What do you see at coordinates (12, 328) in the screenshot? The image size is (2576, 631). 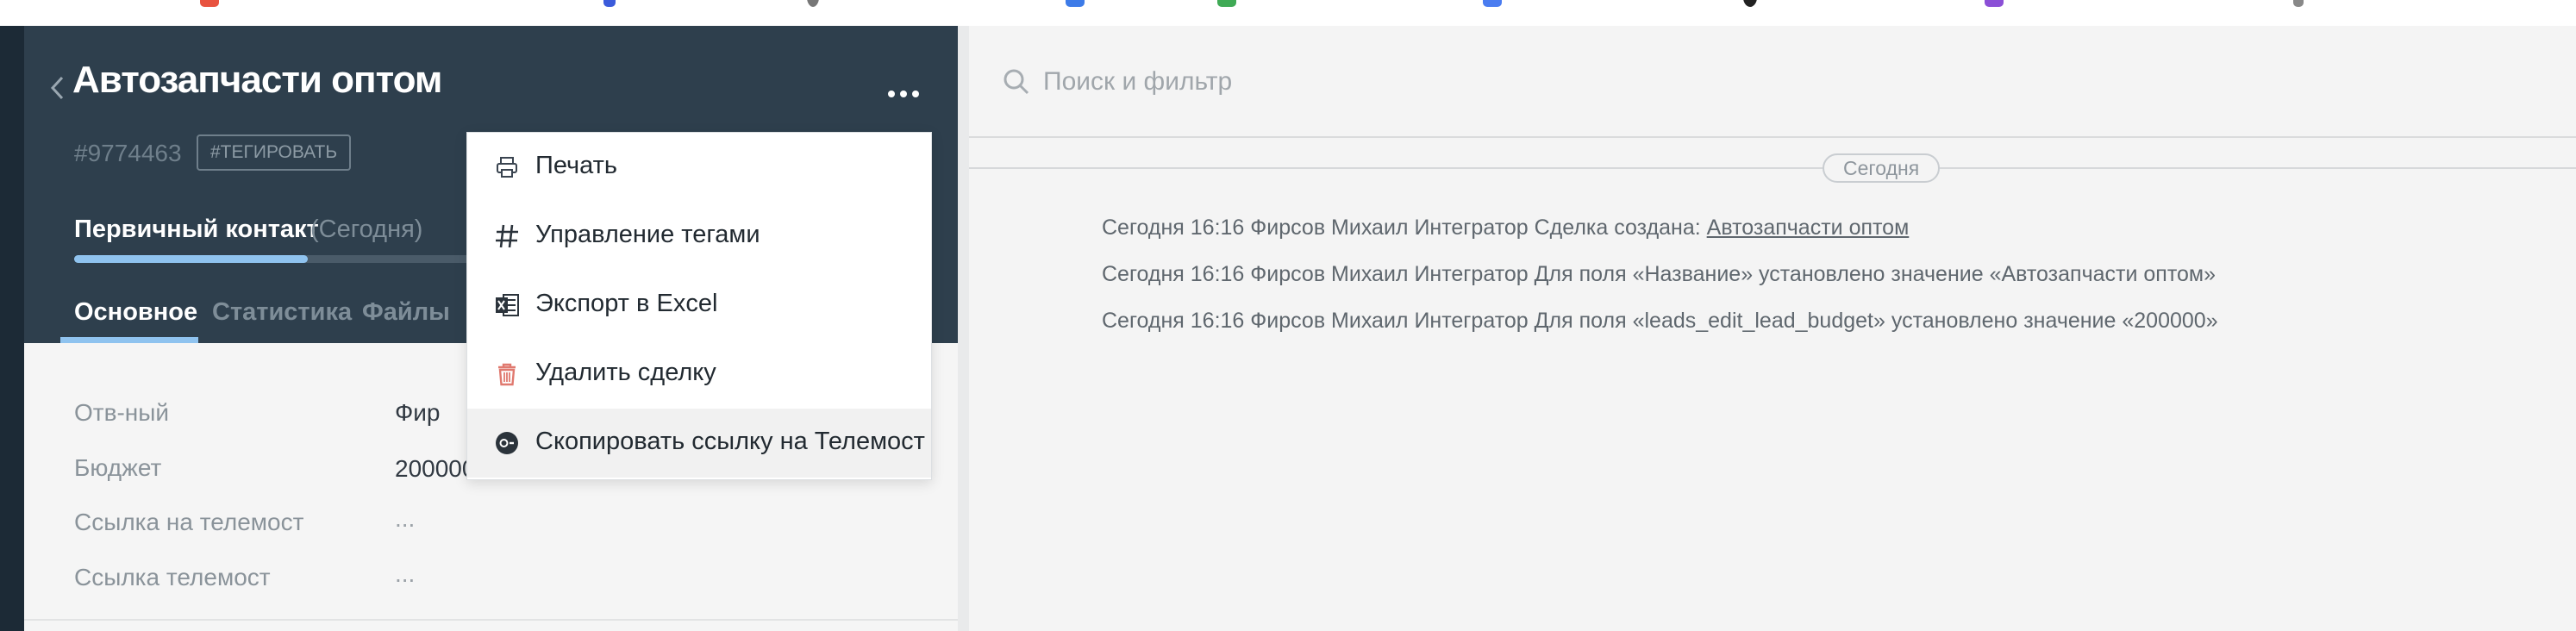 I see `sidebar-edge` at bounding box center [12, 328].